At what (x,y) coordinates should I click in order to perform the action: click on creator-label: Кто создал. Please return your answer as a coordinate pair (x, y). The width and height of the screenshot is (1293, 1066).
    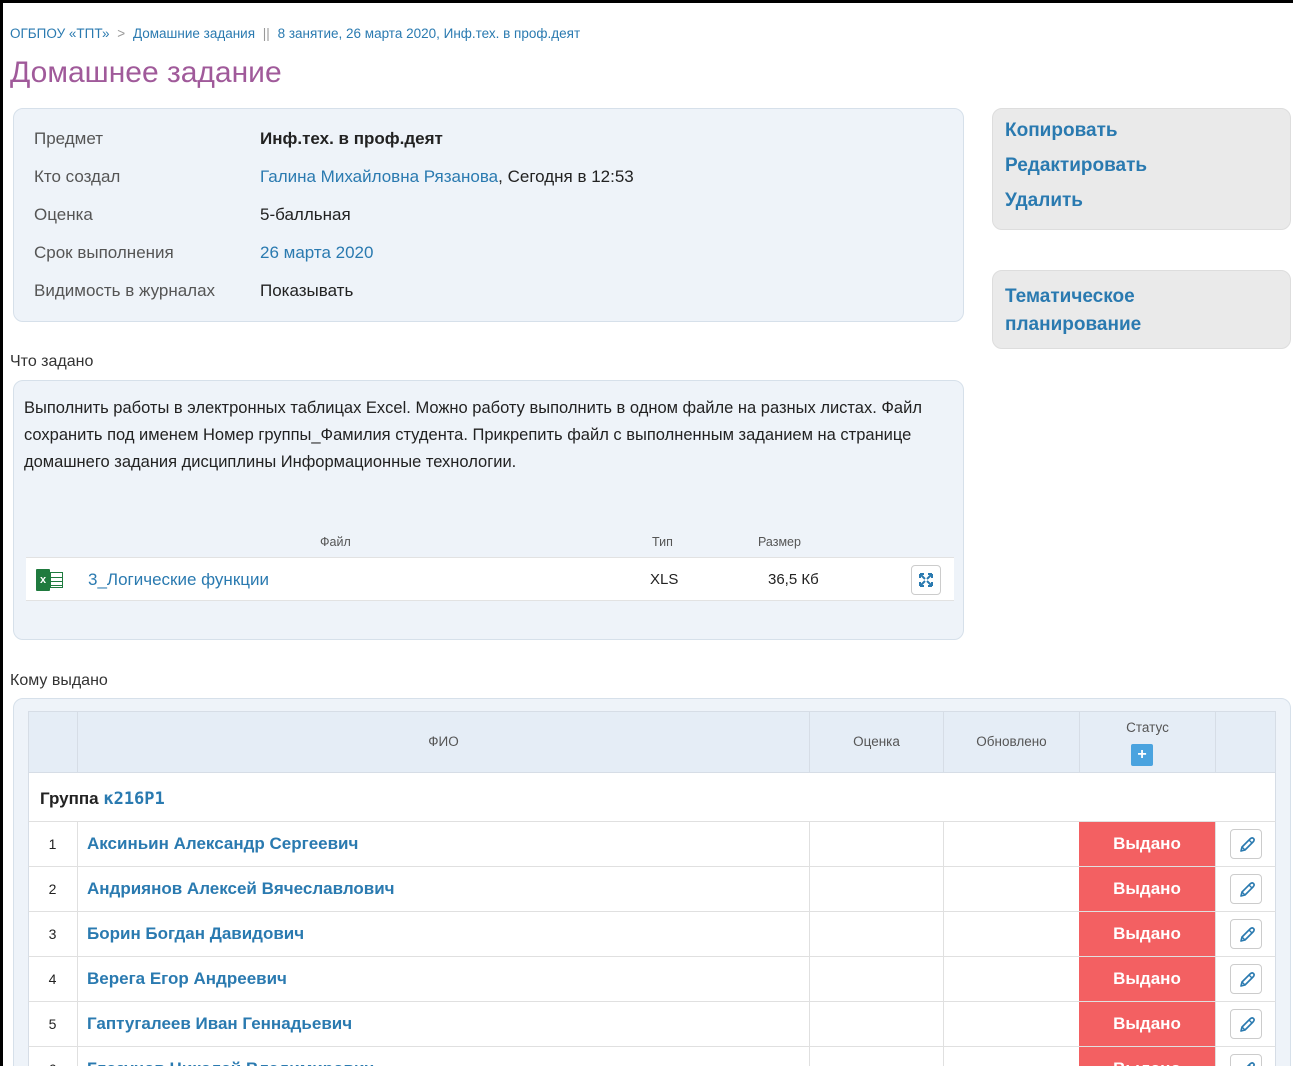
    Looking at the image, I should click on (77, 176).